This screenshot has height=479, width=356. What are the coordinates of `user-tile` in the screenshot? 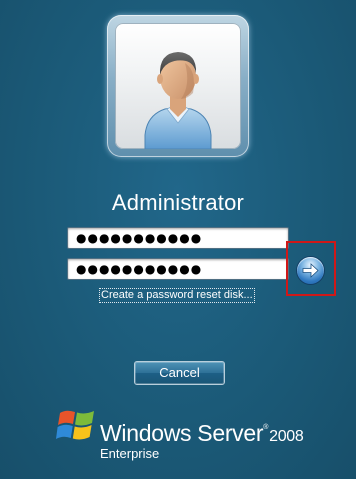 It's located at (178, 86).